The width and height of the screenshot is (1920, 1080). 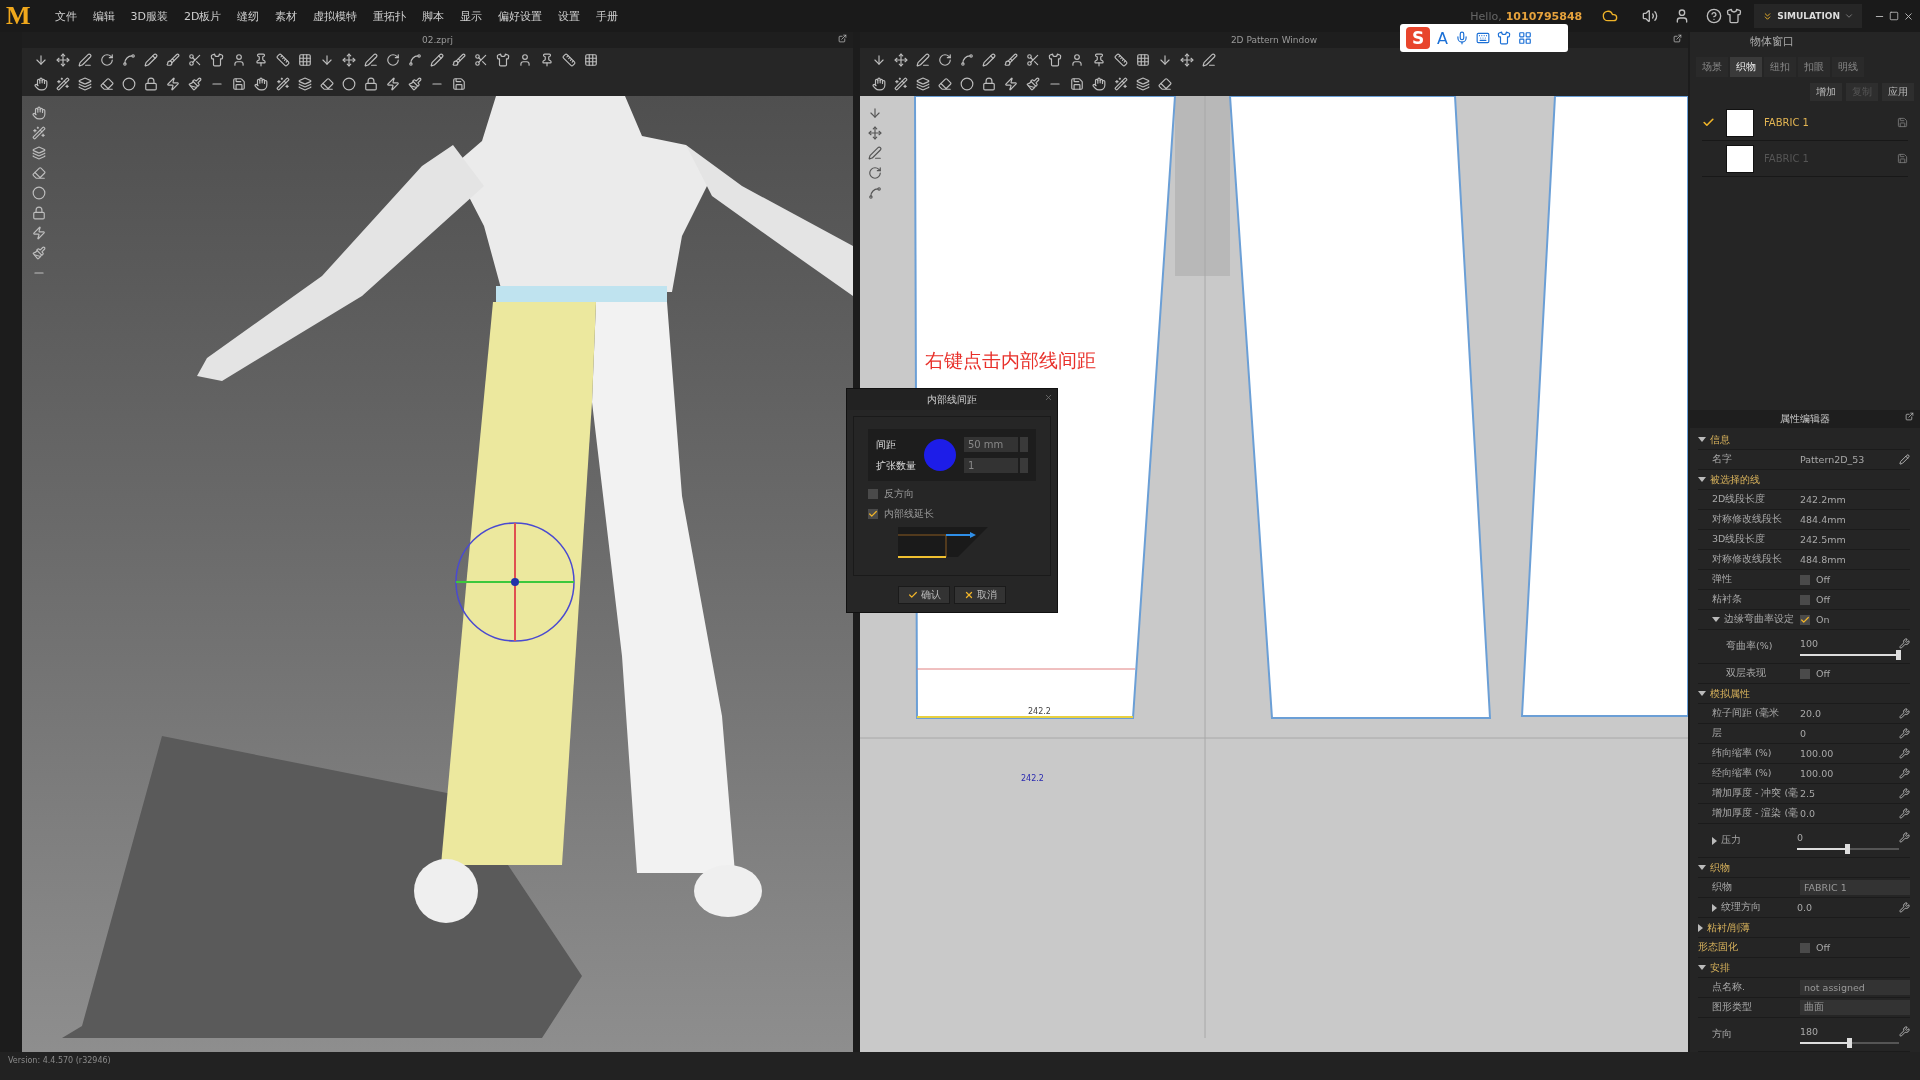 I want to click on move-icon, so click(x=901, y=60).